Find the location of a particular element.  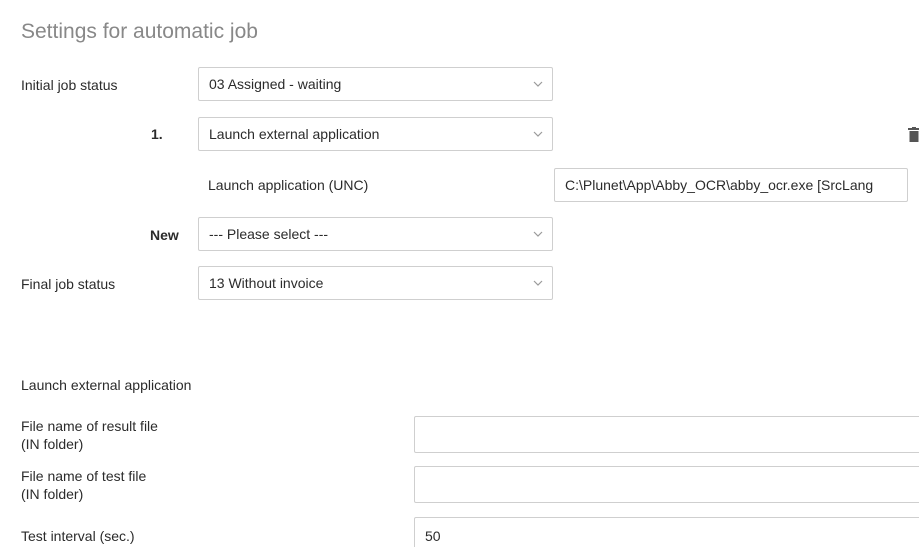

step-number: 1. is located at coordinates (157, 134).